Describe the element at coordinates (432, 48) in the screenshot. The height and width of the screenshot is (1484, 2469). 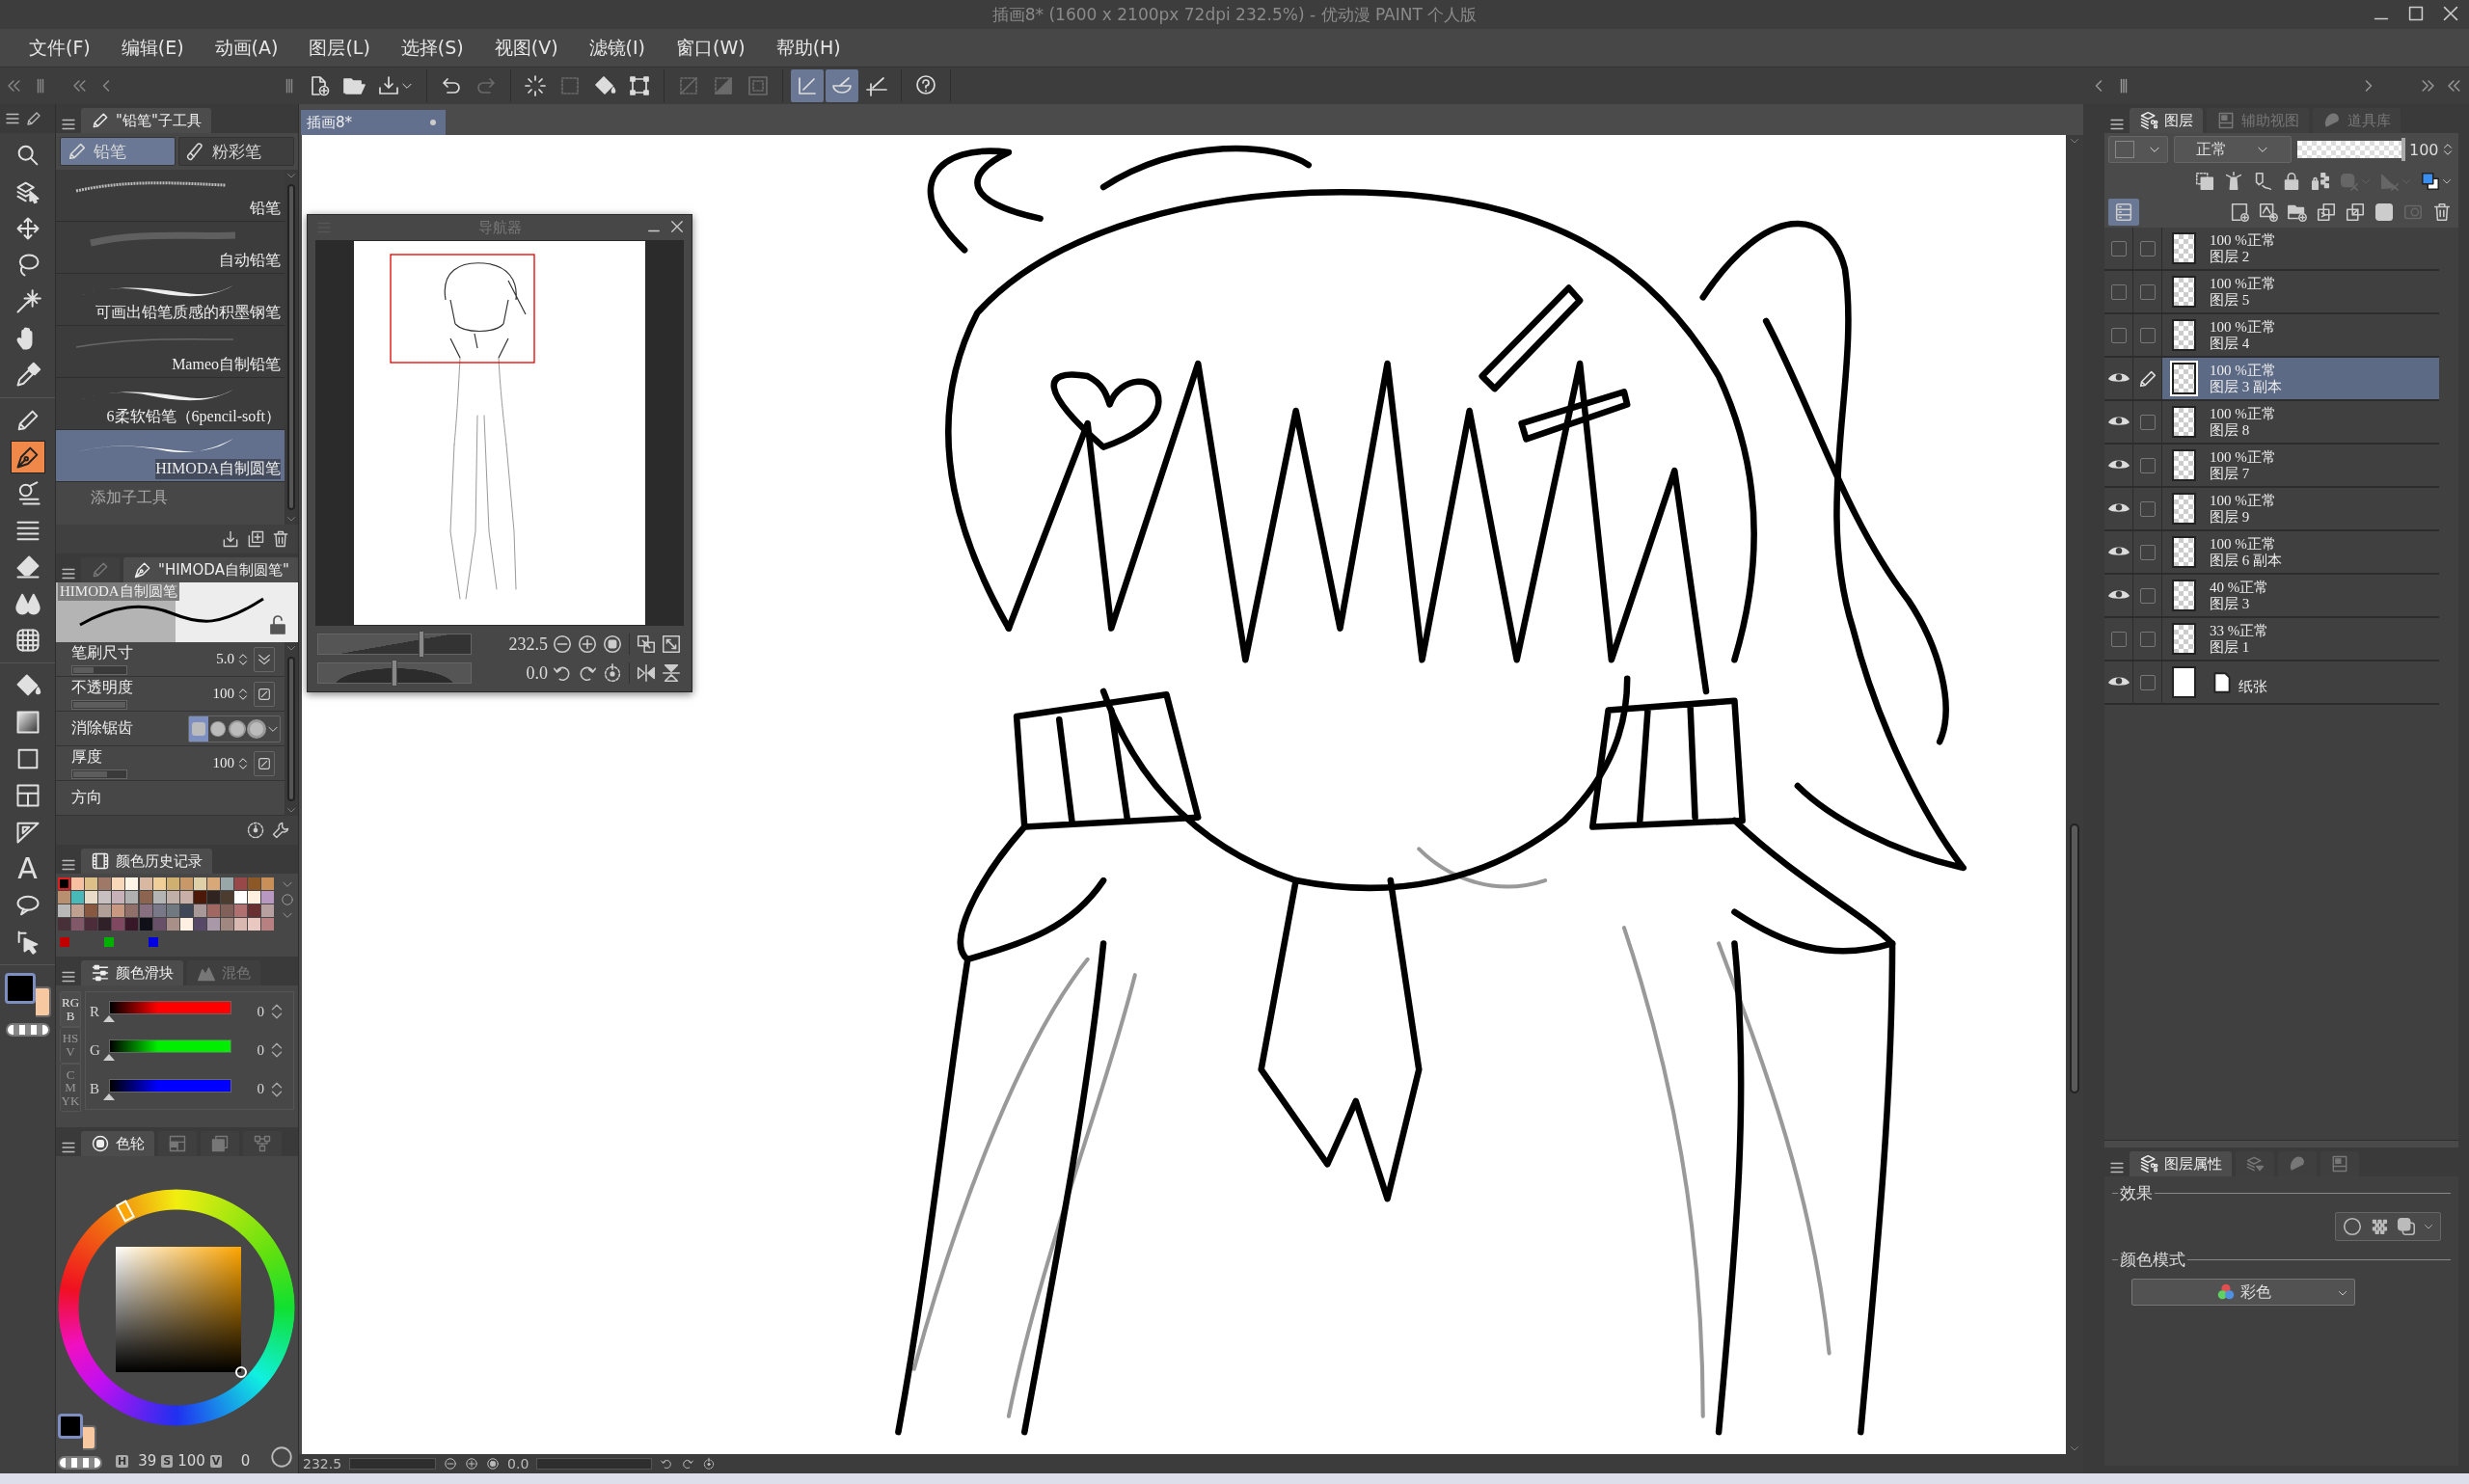
I see `menu-item: 选择(S)` at that location.